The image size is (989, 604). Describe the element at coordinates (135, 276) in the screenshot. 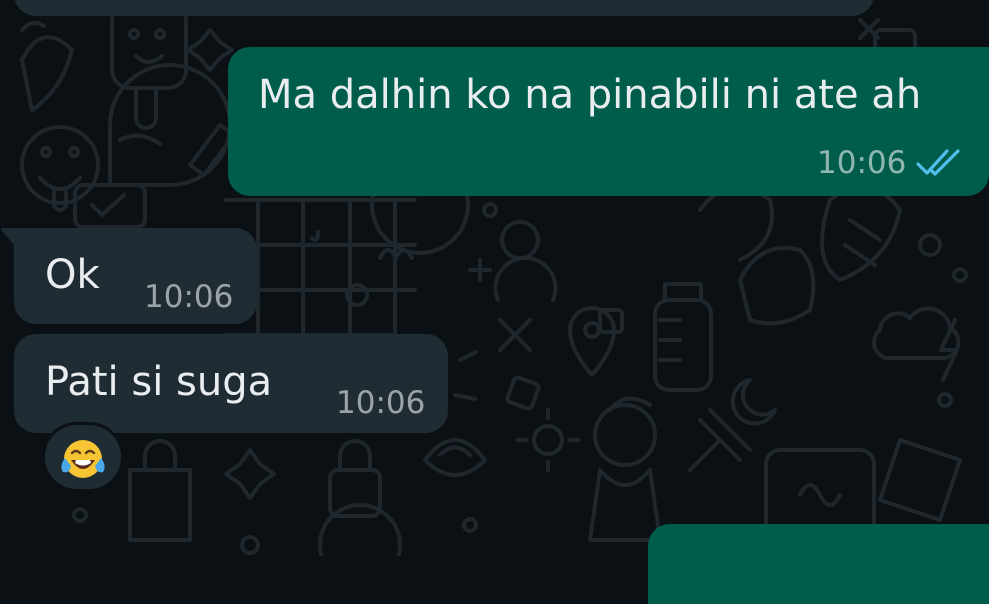

I see `incoming-message-bubble: Ok 10:06` at that location.